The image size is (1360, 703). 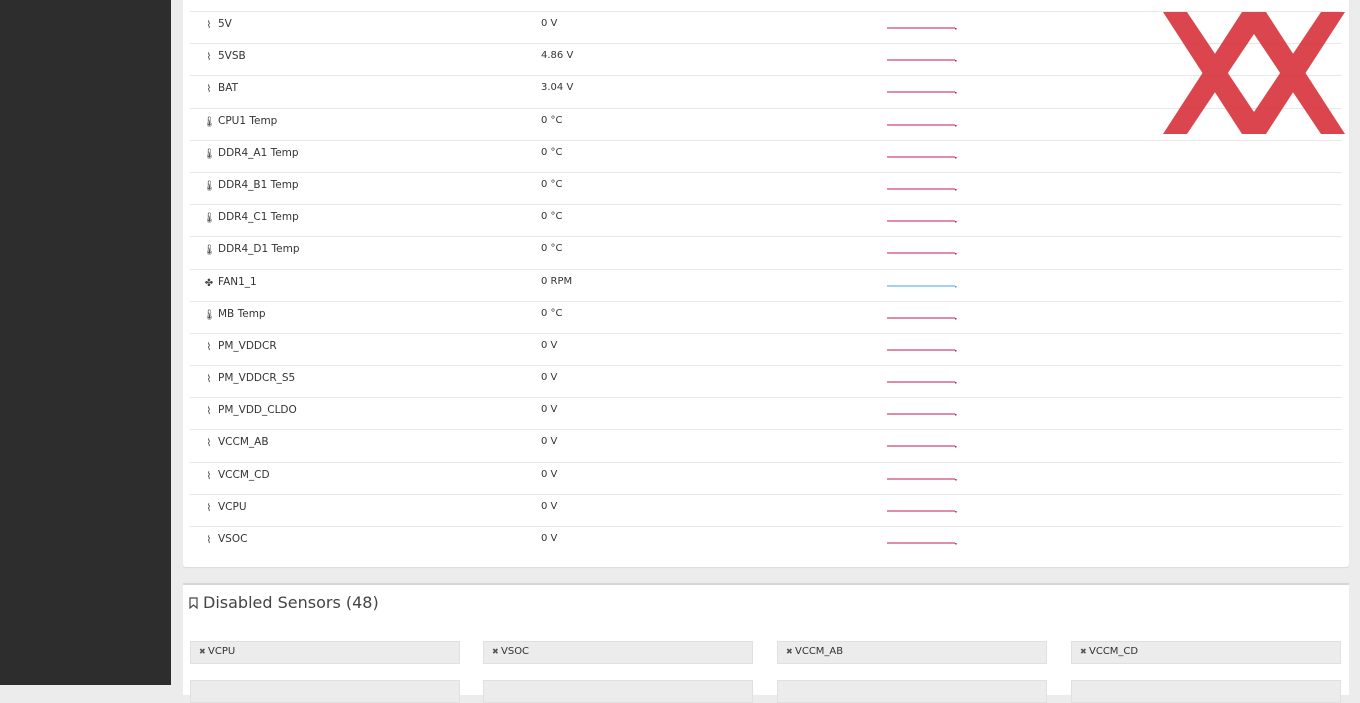 I want to click on disabled-sensor-chip: ✖ VSOC, so click(x=618, y=652).